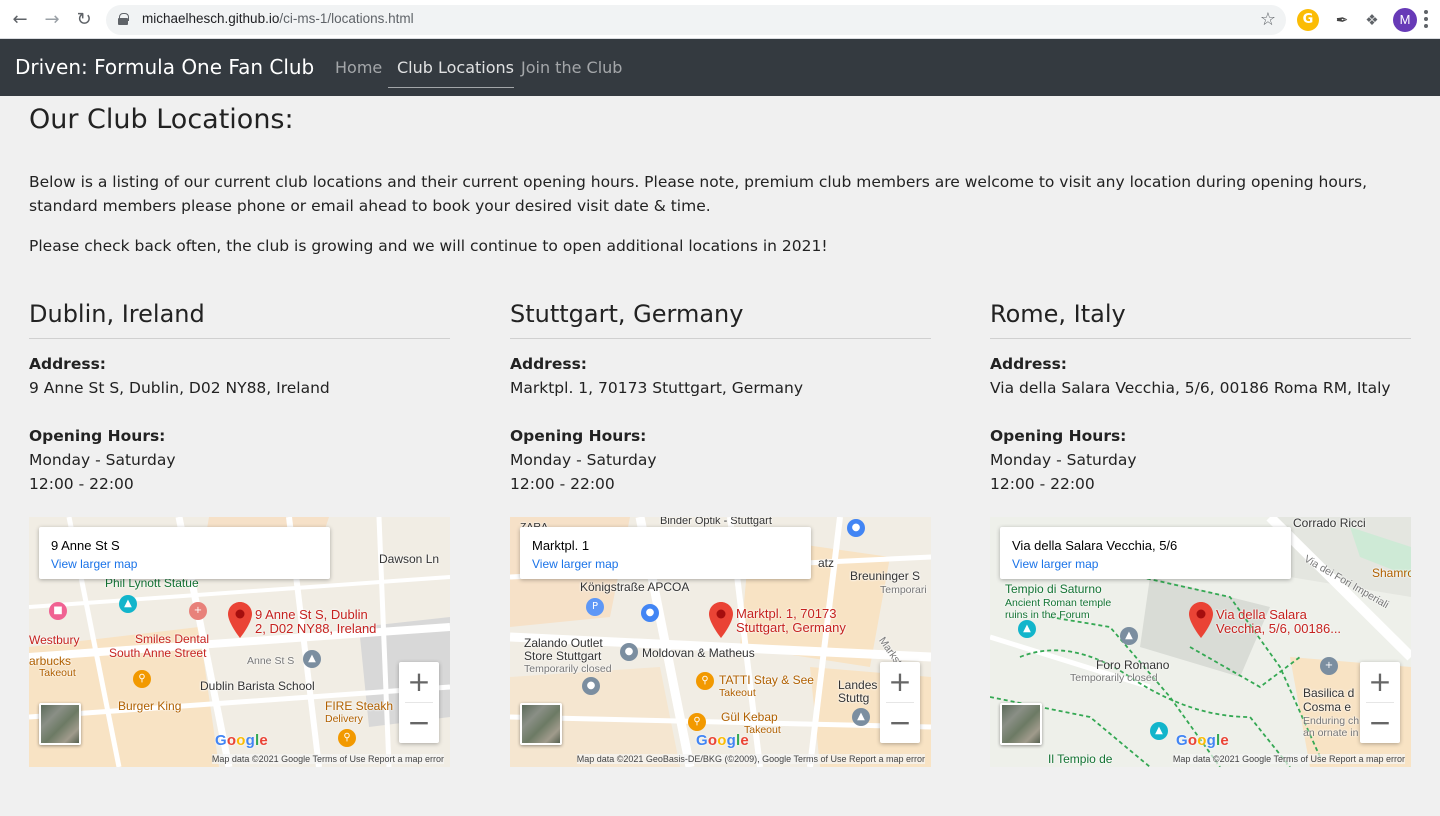 The width and height of the screenshot is (1440, 816). What do you see at coordinates (257, 686) in the screenshot?
I see `map-label: Dublin Barista School` at bounding box center [257, 686].